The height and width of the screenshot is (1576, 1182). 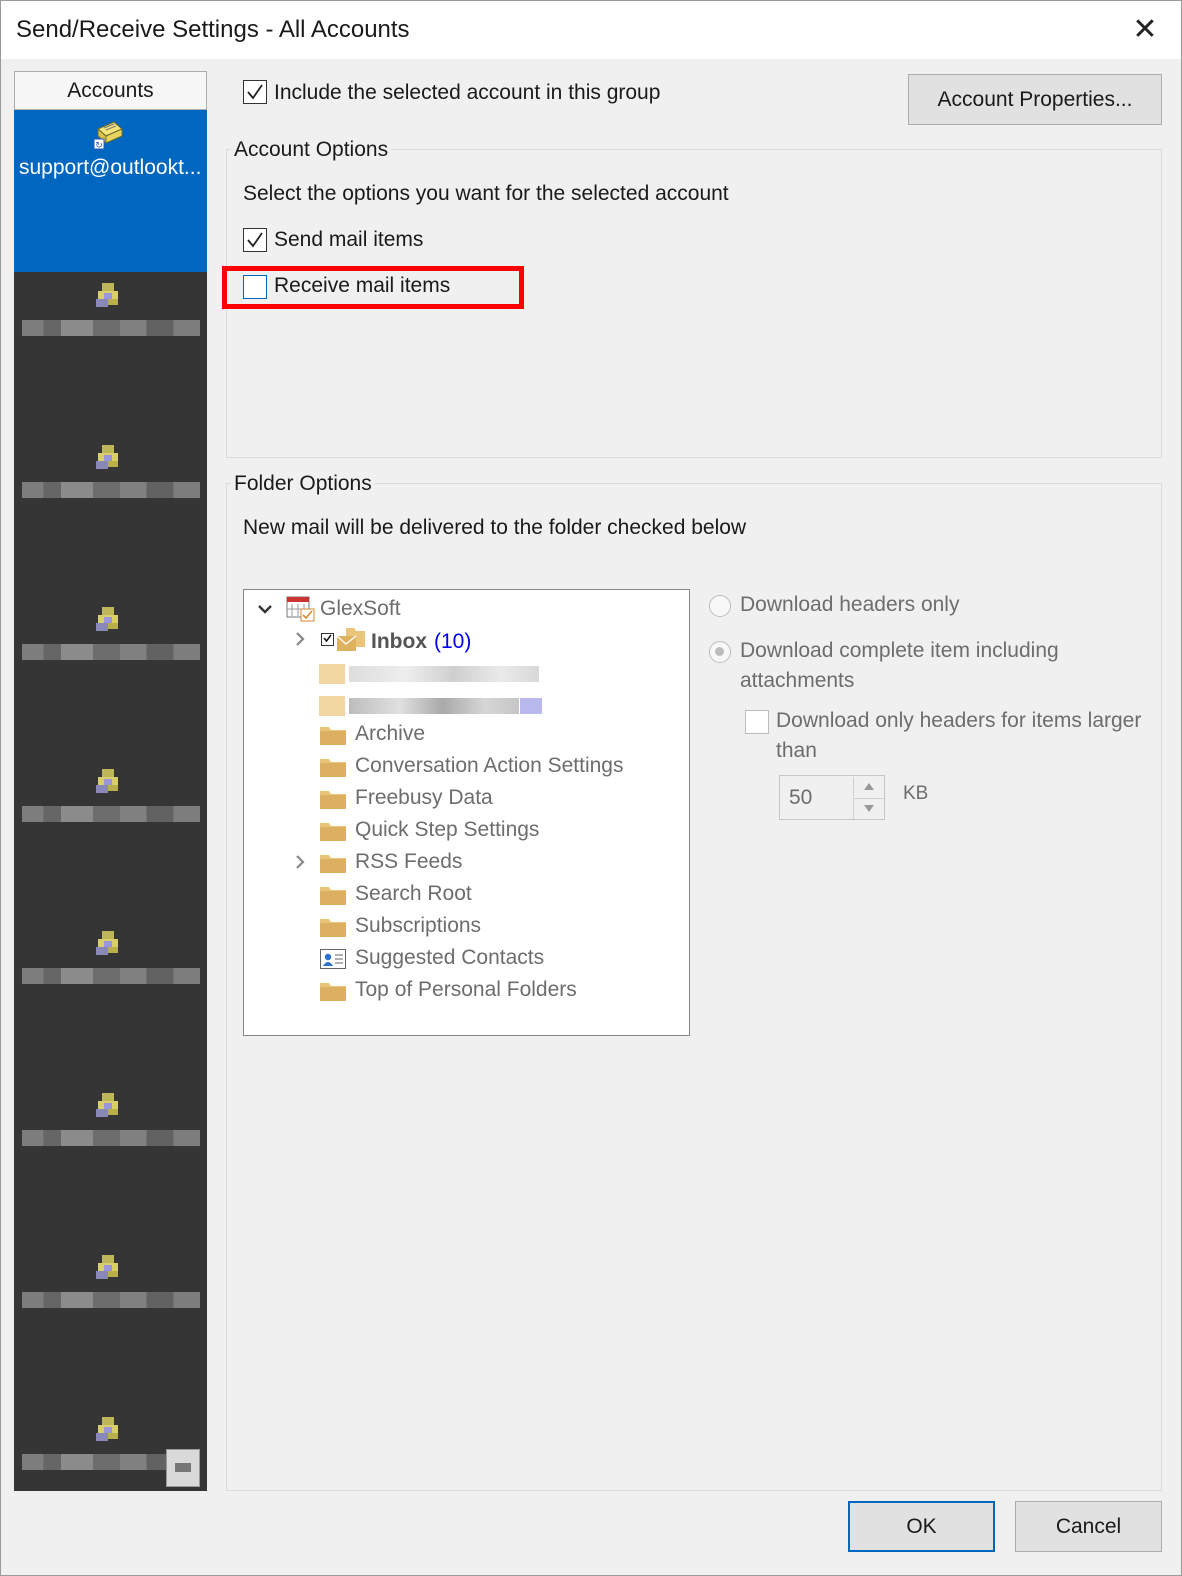 What do you see at coordinates (360, 609) in the screenshot?
I see `tree-root-label: GlexSoft` at bounding box center [360, 609].